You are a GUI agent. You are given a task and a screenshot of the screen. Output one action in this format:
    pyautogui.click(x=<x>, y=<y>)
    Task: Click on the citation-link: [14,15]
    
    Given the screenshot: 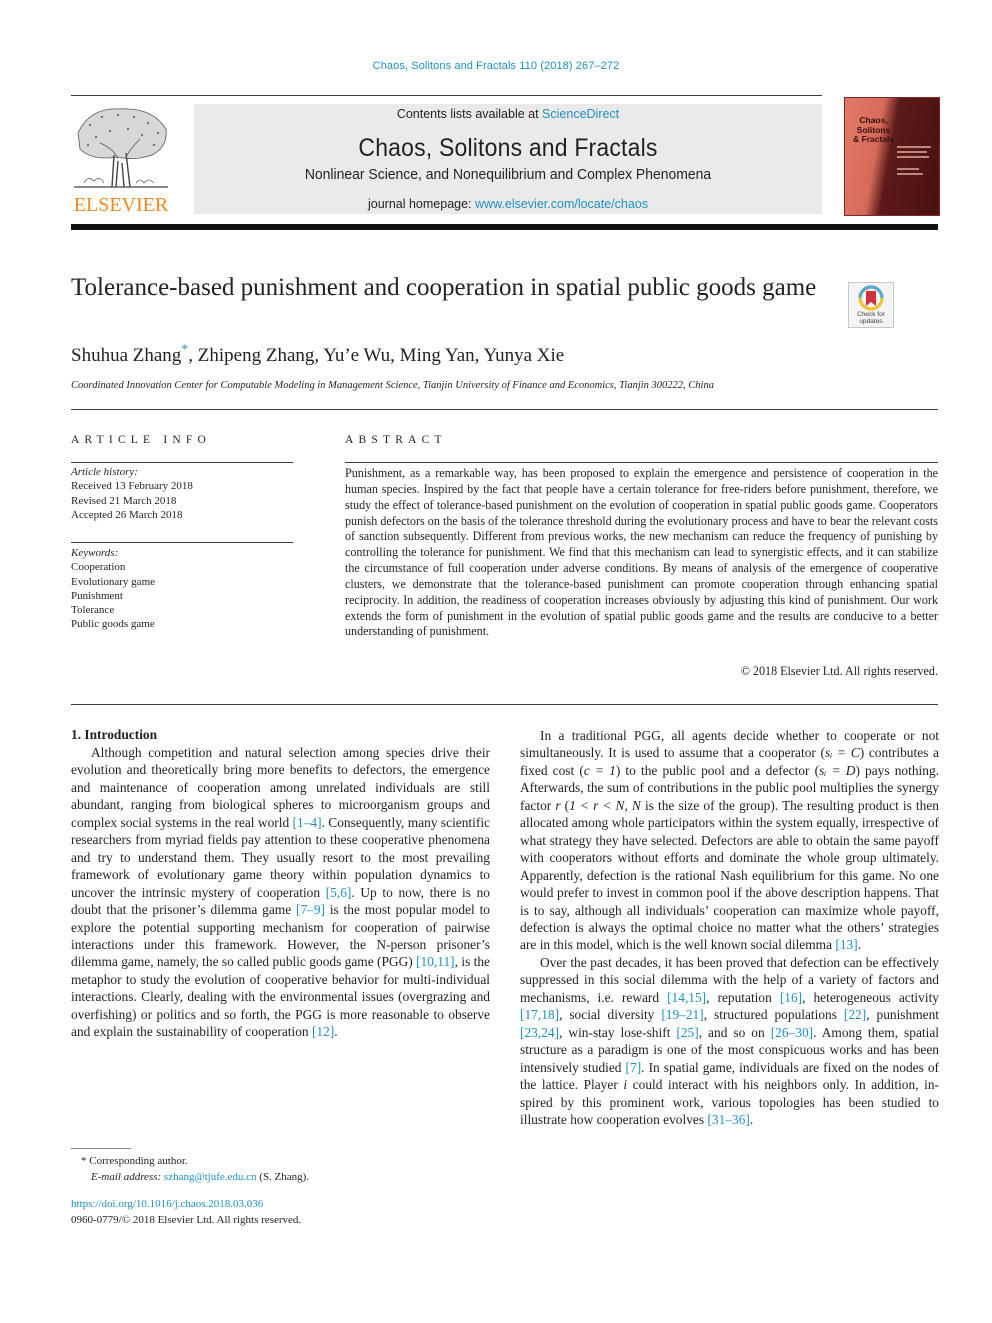 What is the action you would take?
    pyautogui.click(x=686, y=997)
    